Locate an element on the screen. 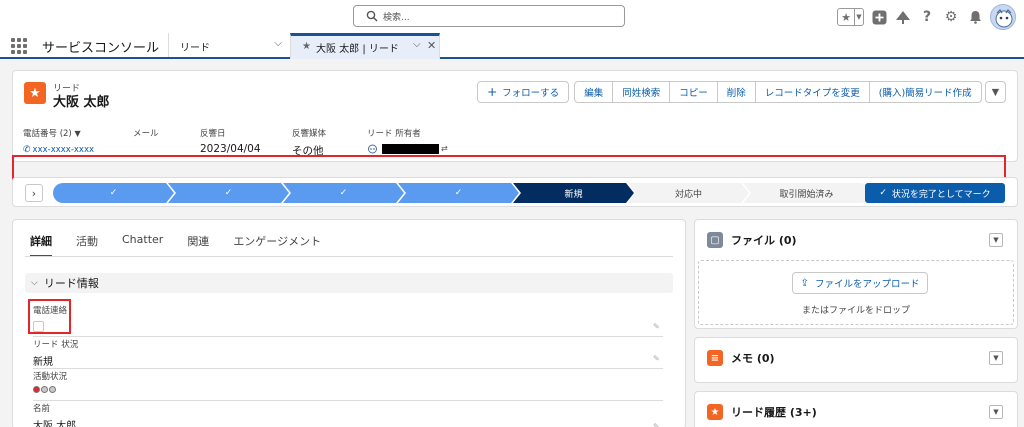 Image resolution: width=1024 pixels, height=427 pixels. global-header: 検索... ★ ▼ ? ⚙ is located at coordinates (512, 16).